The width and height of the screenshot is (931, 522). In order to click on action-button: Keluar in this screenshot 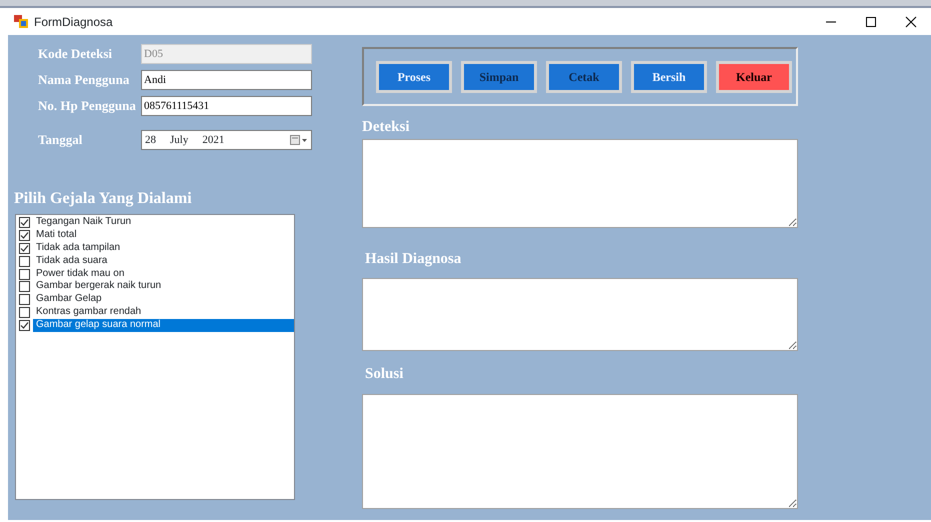, I will do `click(754, 76)`.